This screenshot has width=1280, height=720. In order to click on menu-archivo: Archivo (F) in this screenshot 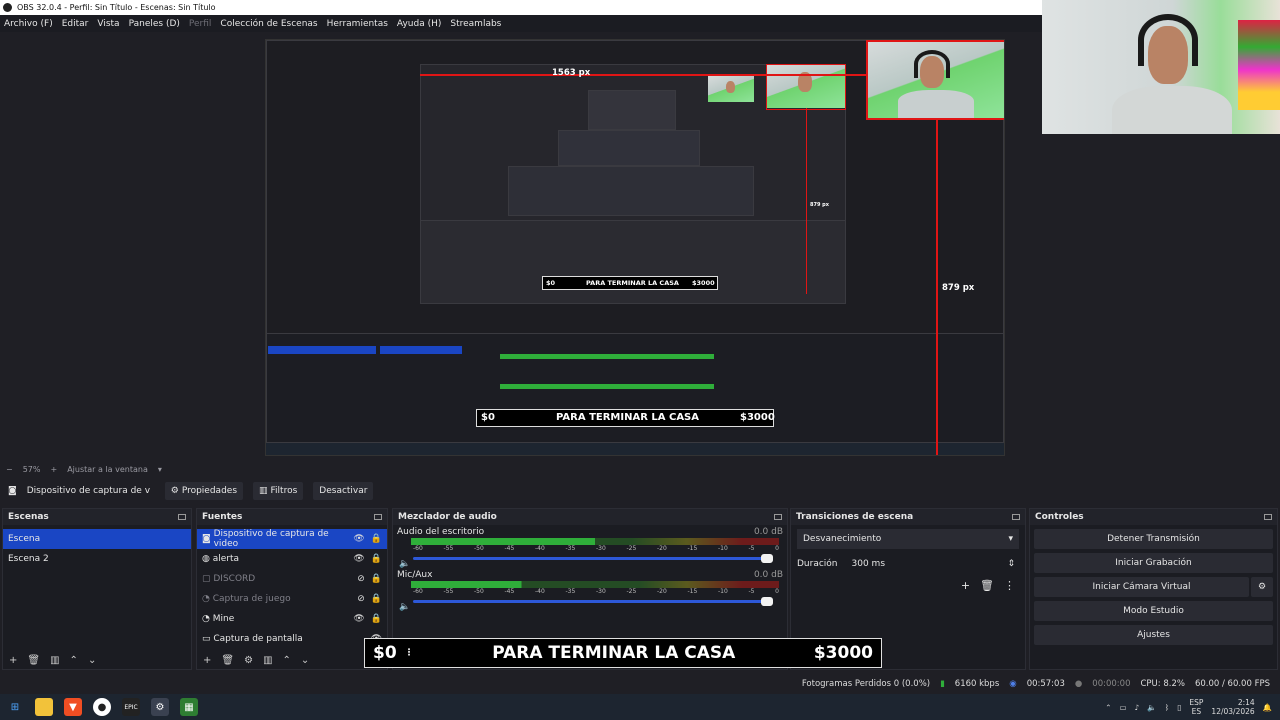, I will do `click(28, 24)`.